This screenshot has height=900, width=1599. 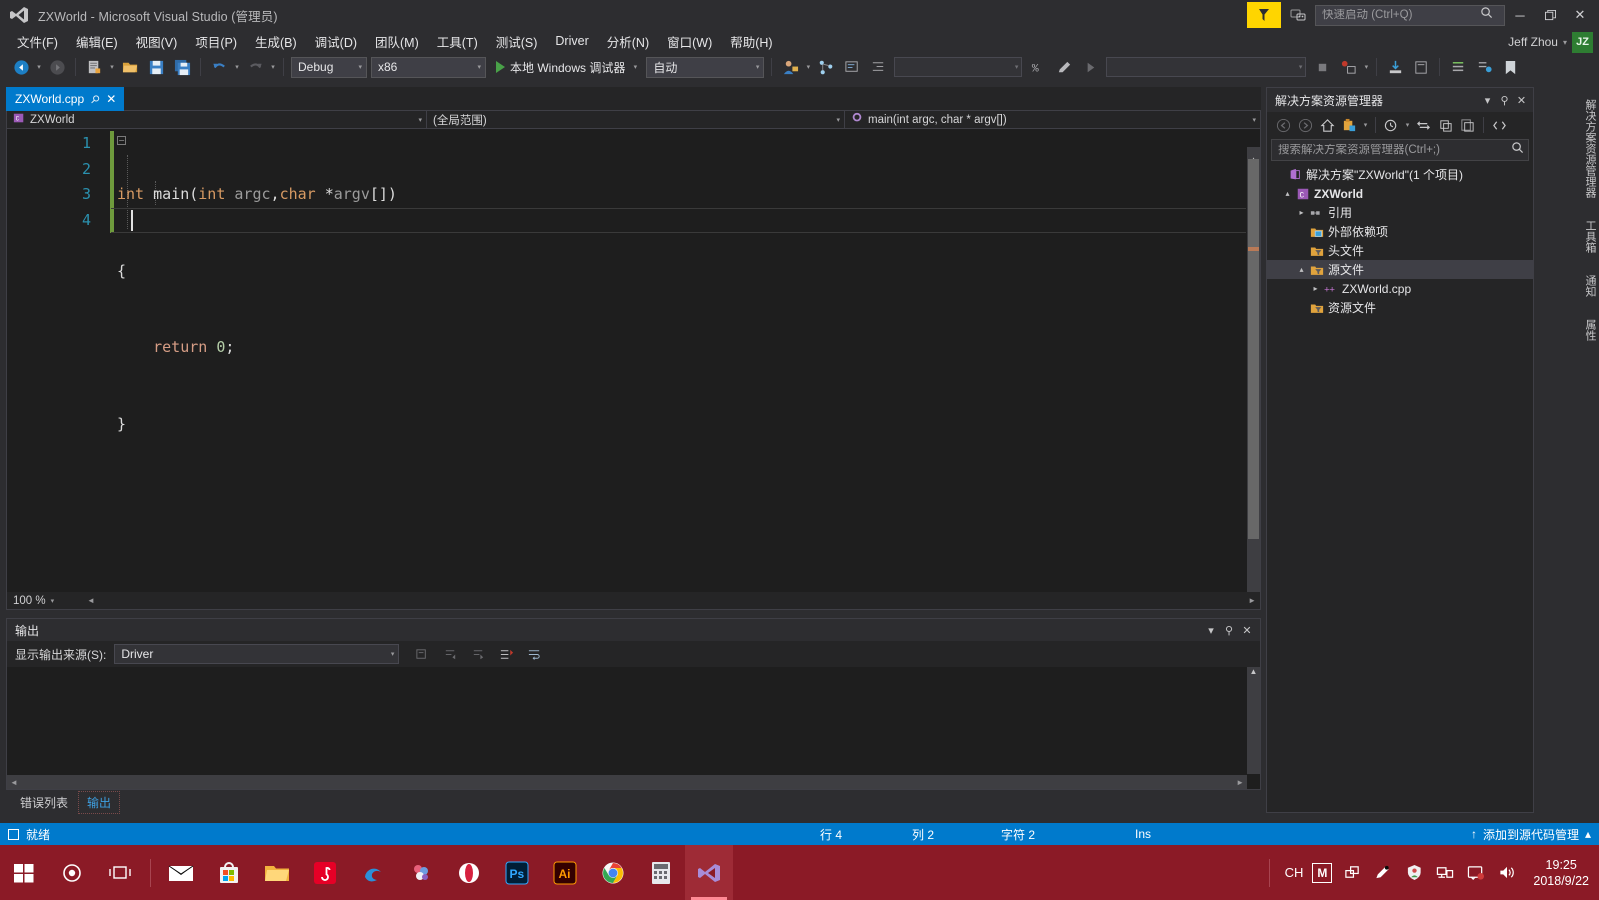 What do you see at coordinates (182, 67) in the screenshot?
I see `save-all-icon` at bounding box center [182, 67].